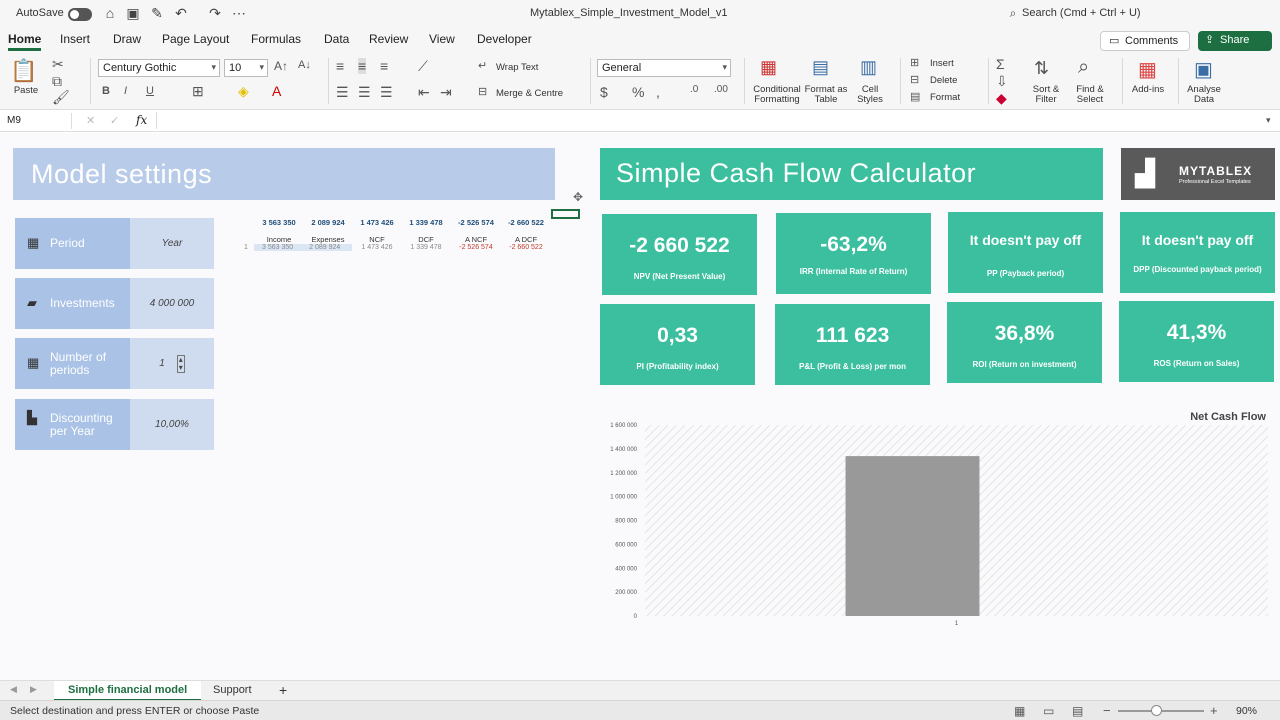  Describe the element at coordinates (504, 39) in the screenshot. I see `tab-developer: Developer` at that location.